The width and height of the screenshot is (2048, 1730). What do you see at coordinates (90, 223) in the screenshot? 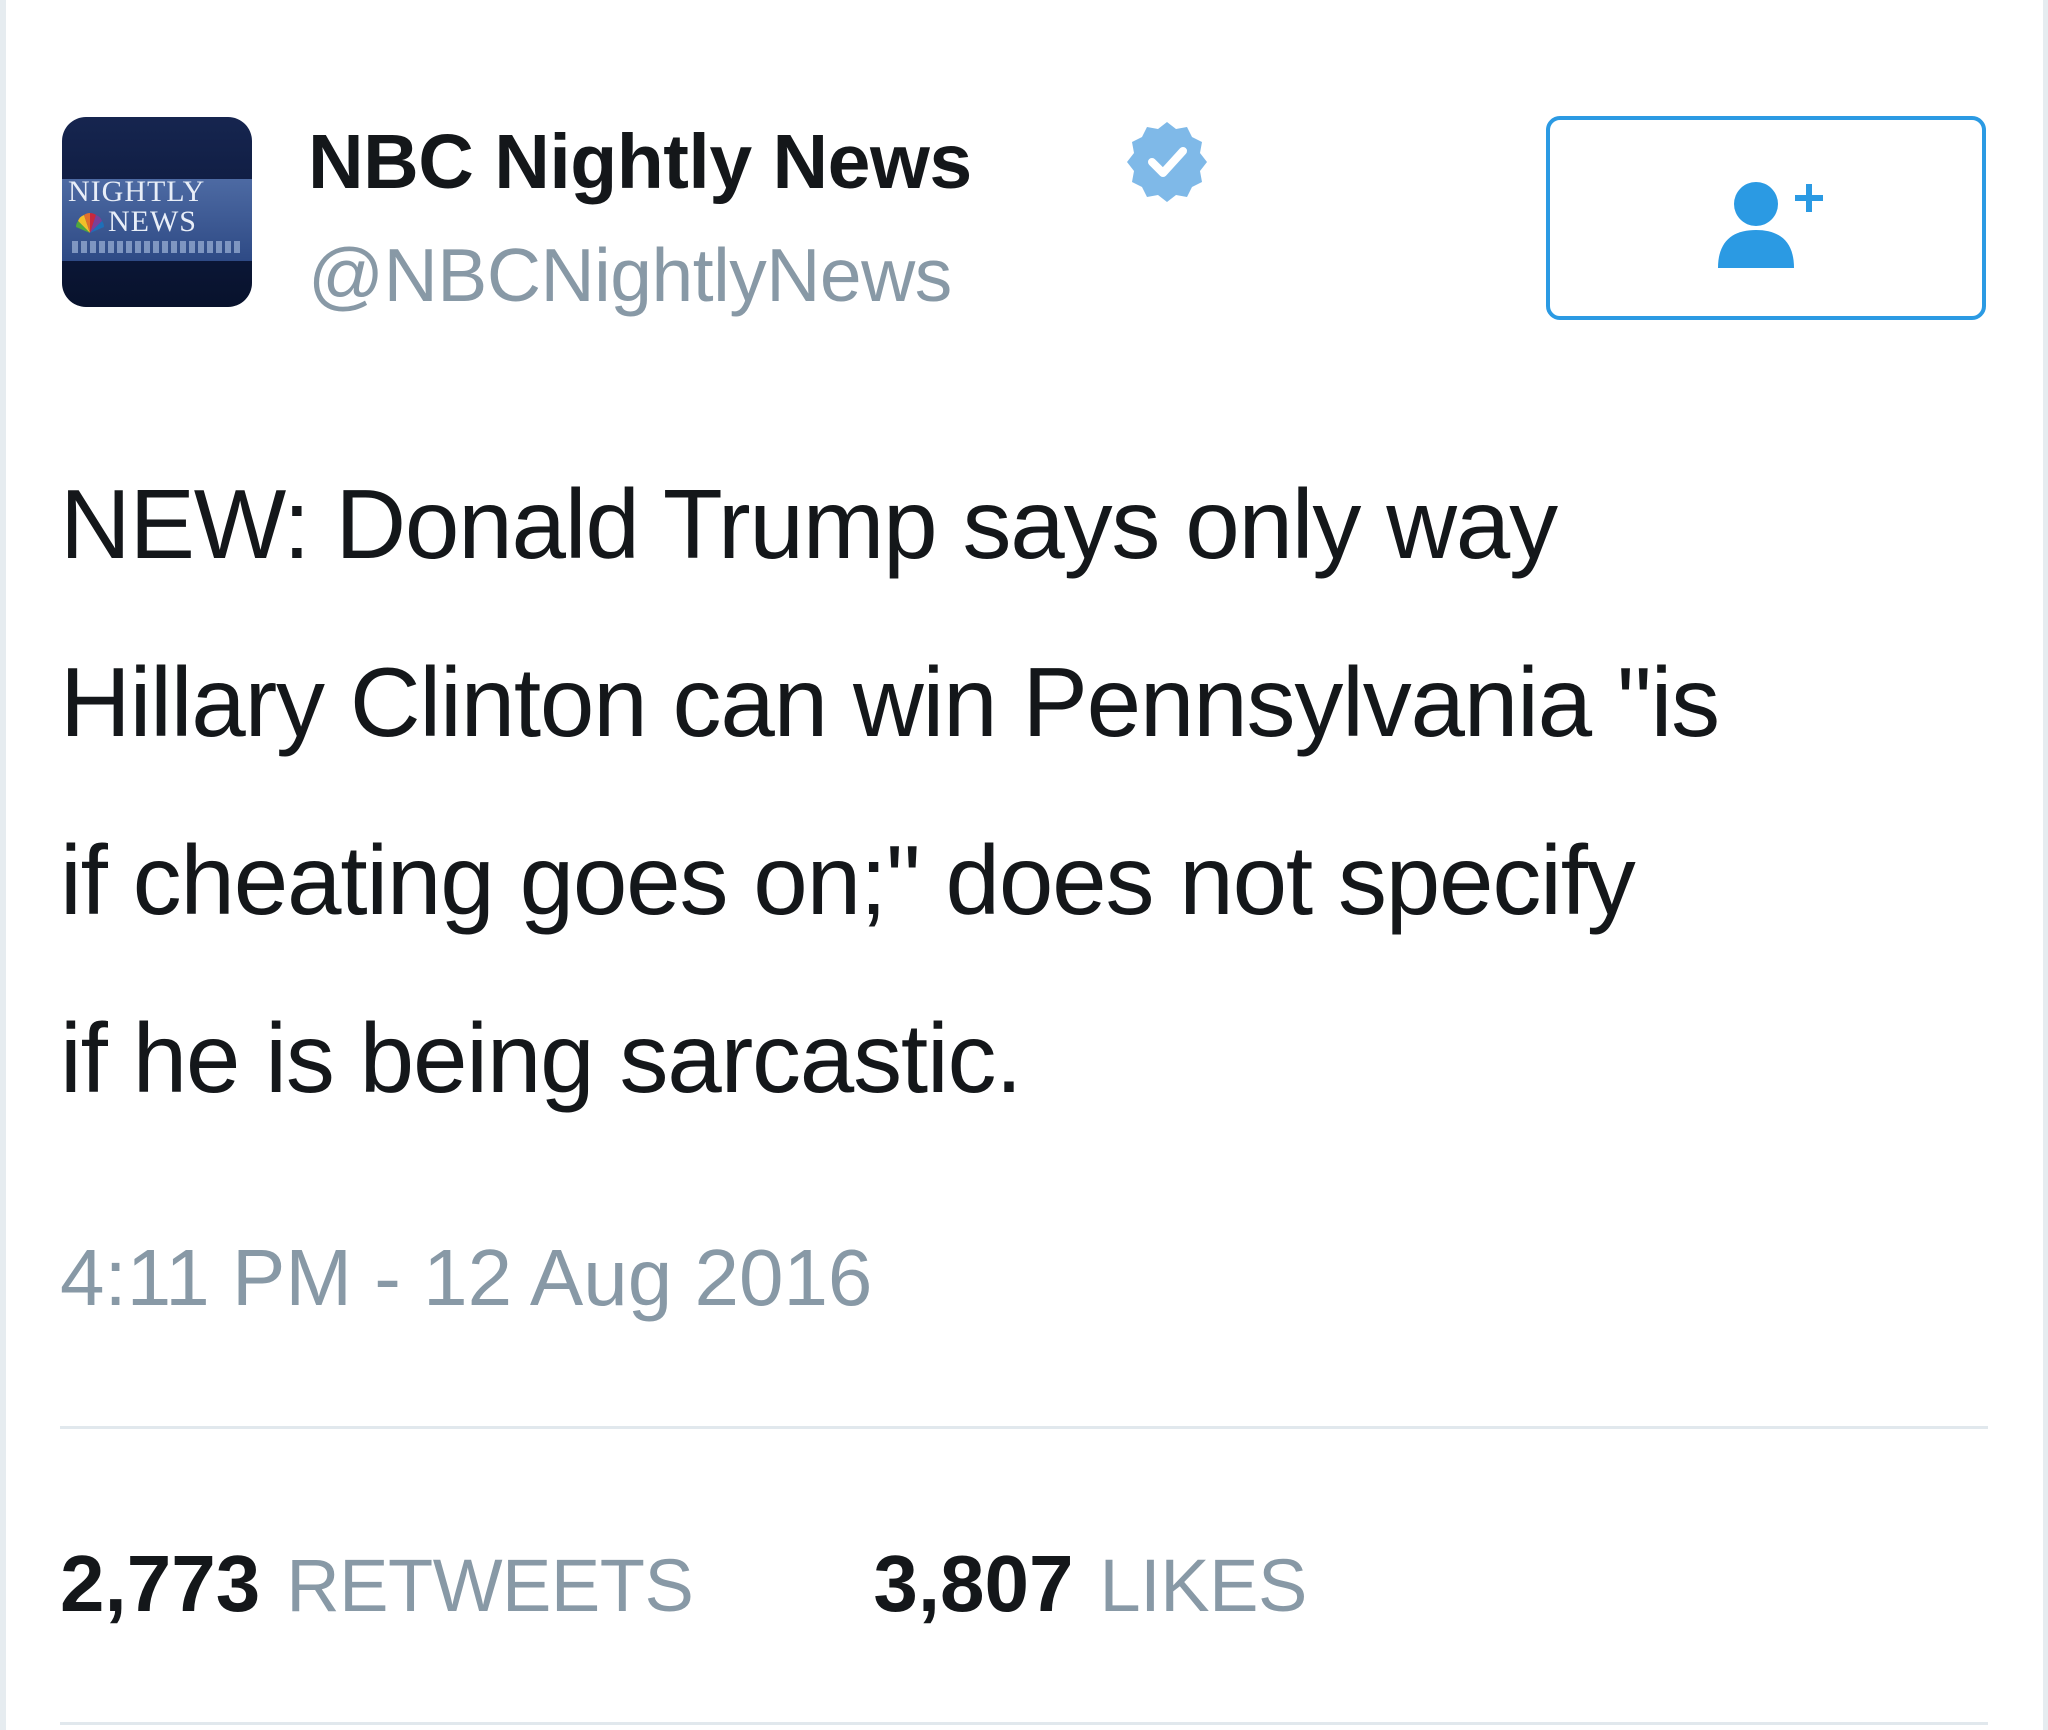
I see `nbc-peacock-icon` at bounding box center [90, 223].